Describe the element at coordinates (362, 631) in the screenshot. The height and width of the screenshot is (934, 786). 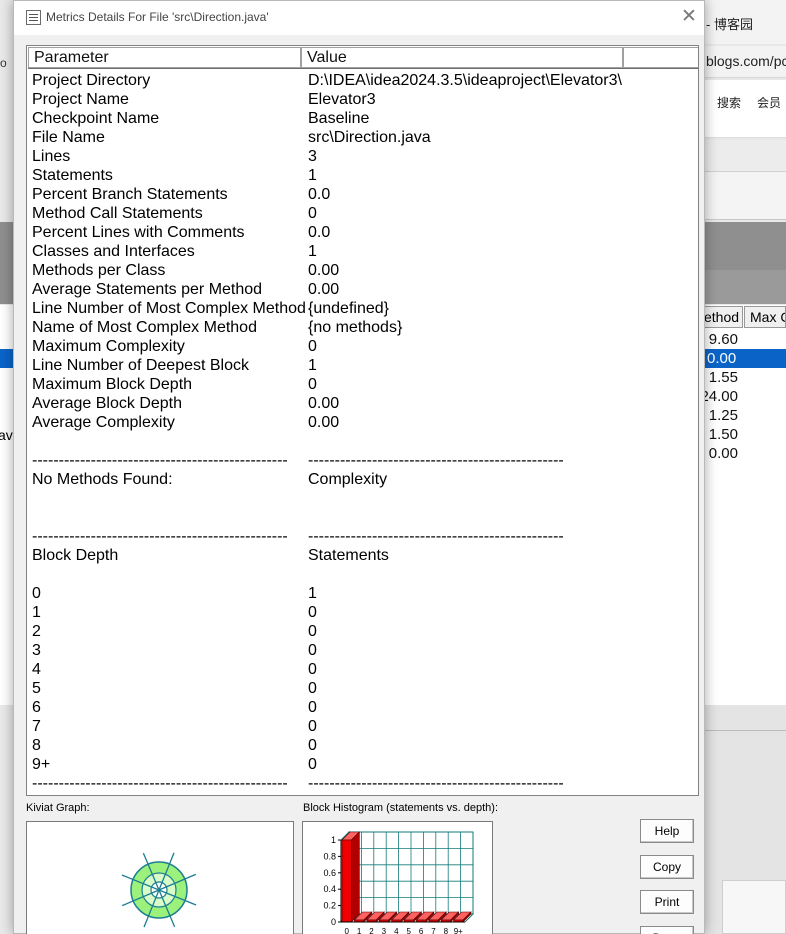
I see `metric-row: 20` at that location.